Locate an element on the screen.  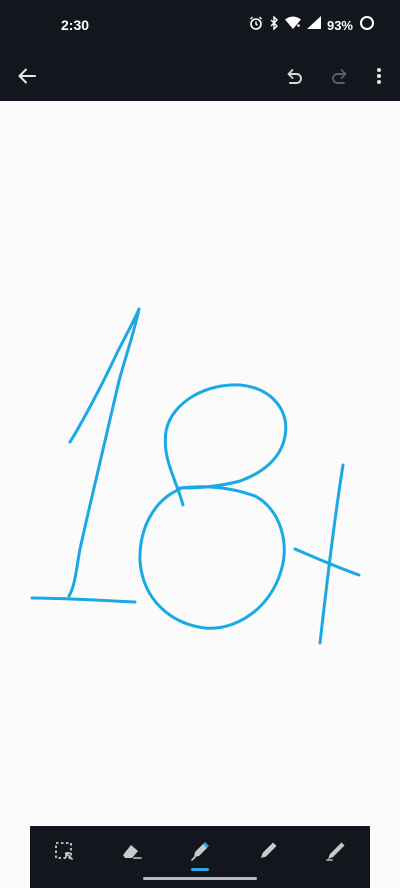
drawing-tools-bar is located at coordinates (200, 857).